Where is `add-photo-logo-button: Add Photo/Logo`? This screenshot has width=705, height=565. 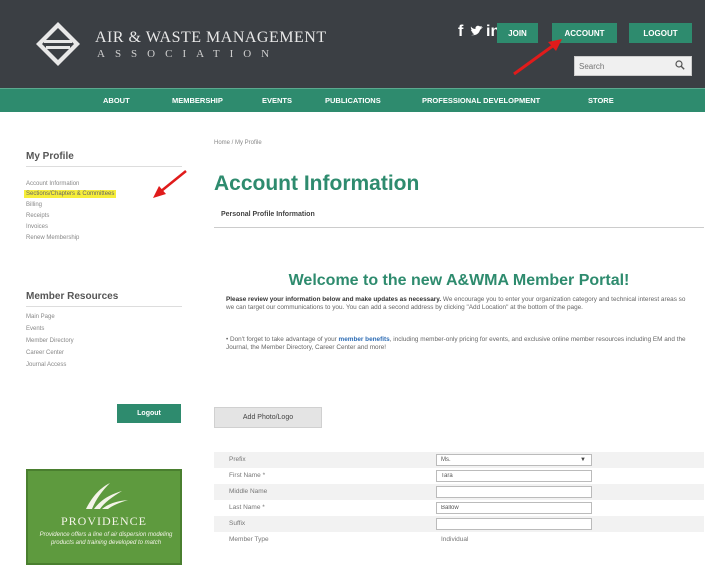
add-photo-logo-button: Add Photo/Logo is located at coordinates (268, 417).